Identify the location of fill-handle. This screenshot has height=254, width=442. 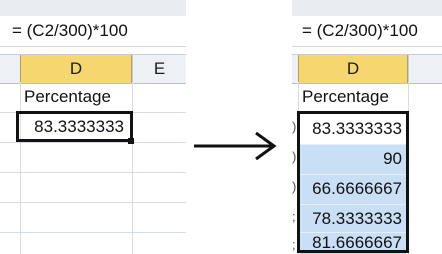
(131, 141).